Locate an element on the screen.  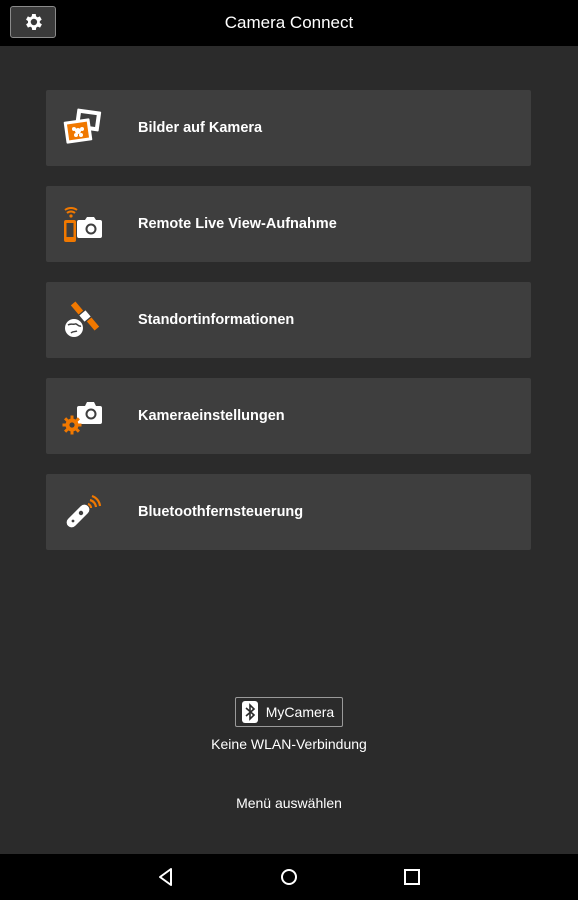
recents-icon is located at coordinates (412, 877).